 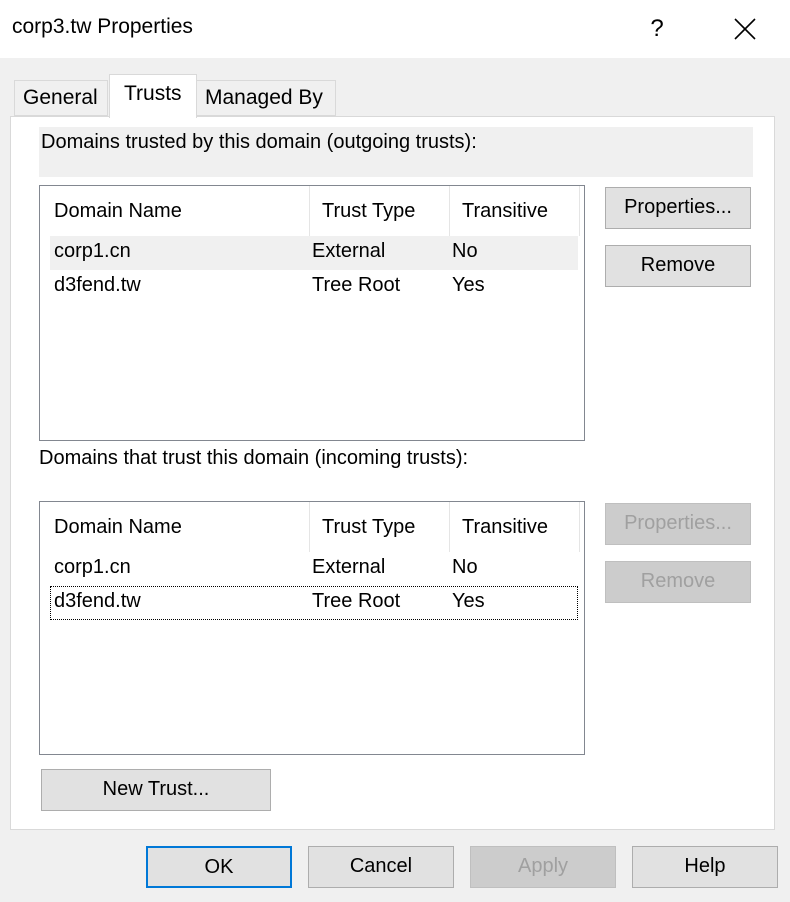 I want to click on title-bar: corp3.tw Properties ?, so click(x=395, y=29).